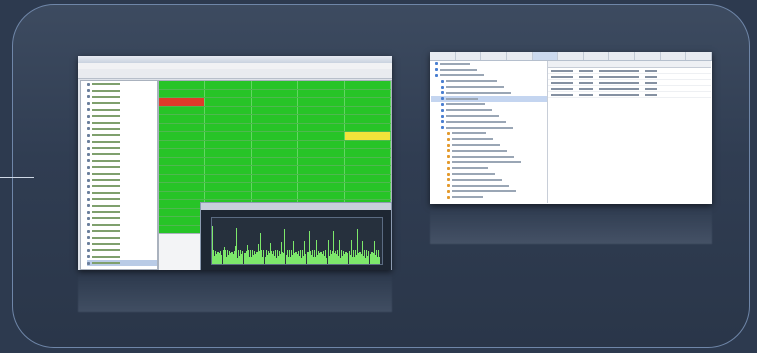 The image size is (757, 353). What do you see at coordinates (379, 260) in the screenshot?
I see `graph-bar` at bounding box center [379, 260].